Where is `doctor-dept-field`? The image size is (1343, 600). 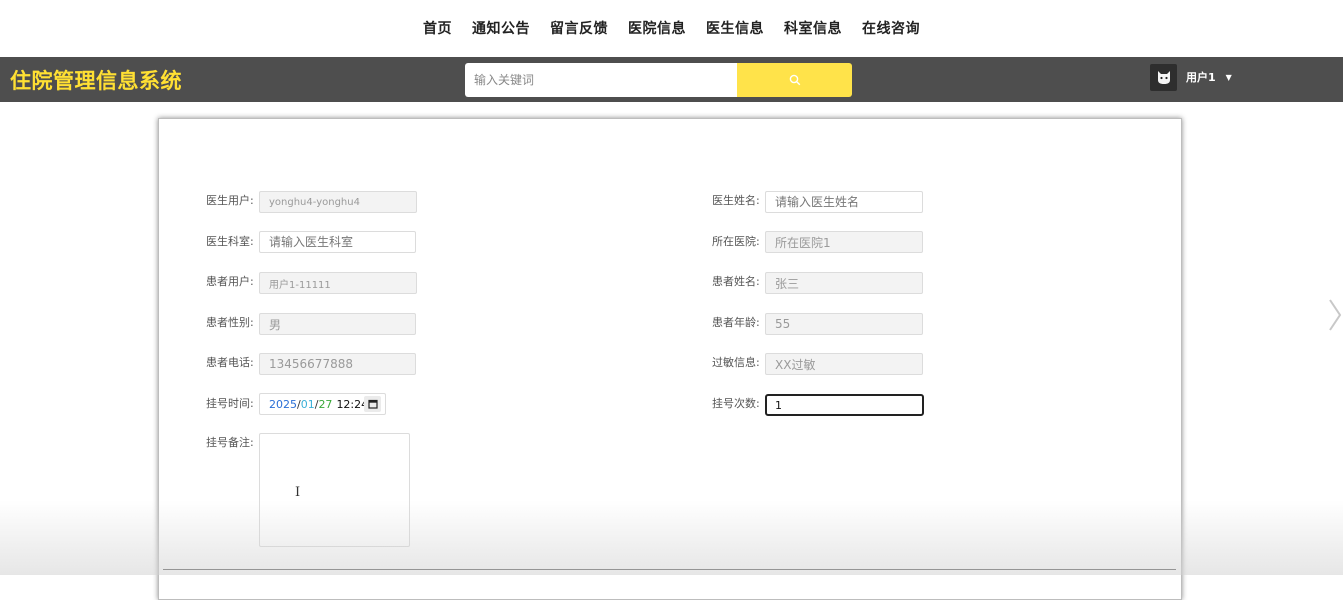 doctor-dept-field is located at coordinates (337, 242).